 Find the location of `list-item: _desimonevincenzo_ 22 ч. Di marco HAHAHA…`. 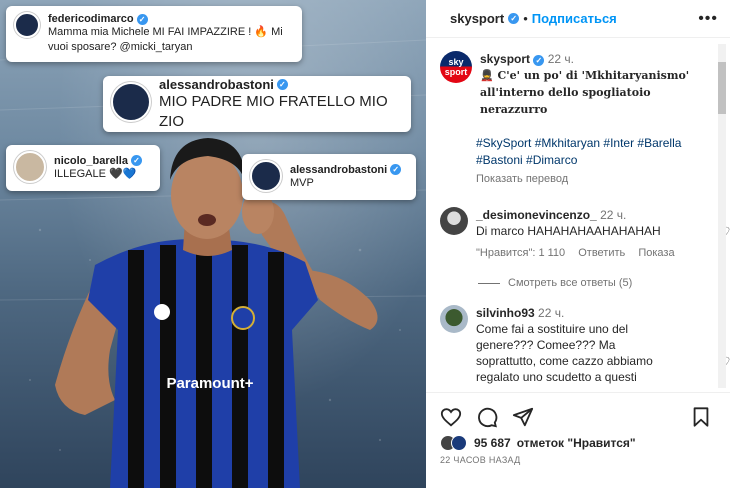

list-item: _desimonevincenzo_ 22 ч. Di marco HAHAHA… is located at coordinates (585, 234).